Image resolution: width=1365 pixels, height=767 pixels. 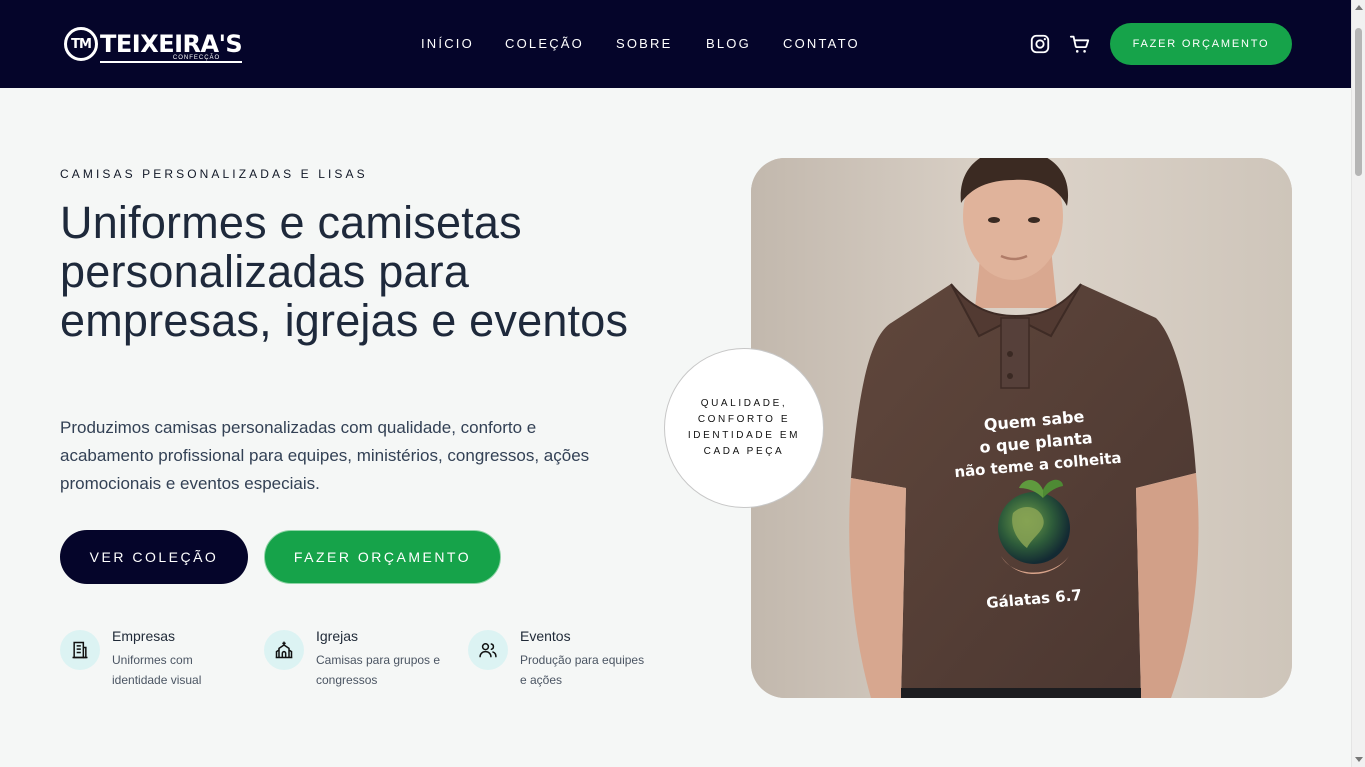 What do you see at coordinates (728, 43) in the screenshot?
I see `nav-item-blog: BLOG` at bounding box center [728, 43].